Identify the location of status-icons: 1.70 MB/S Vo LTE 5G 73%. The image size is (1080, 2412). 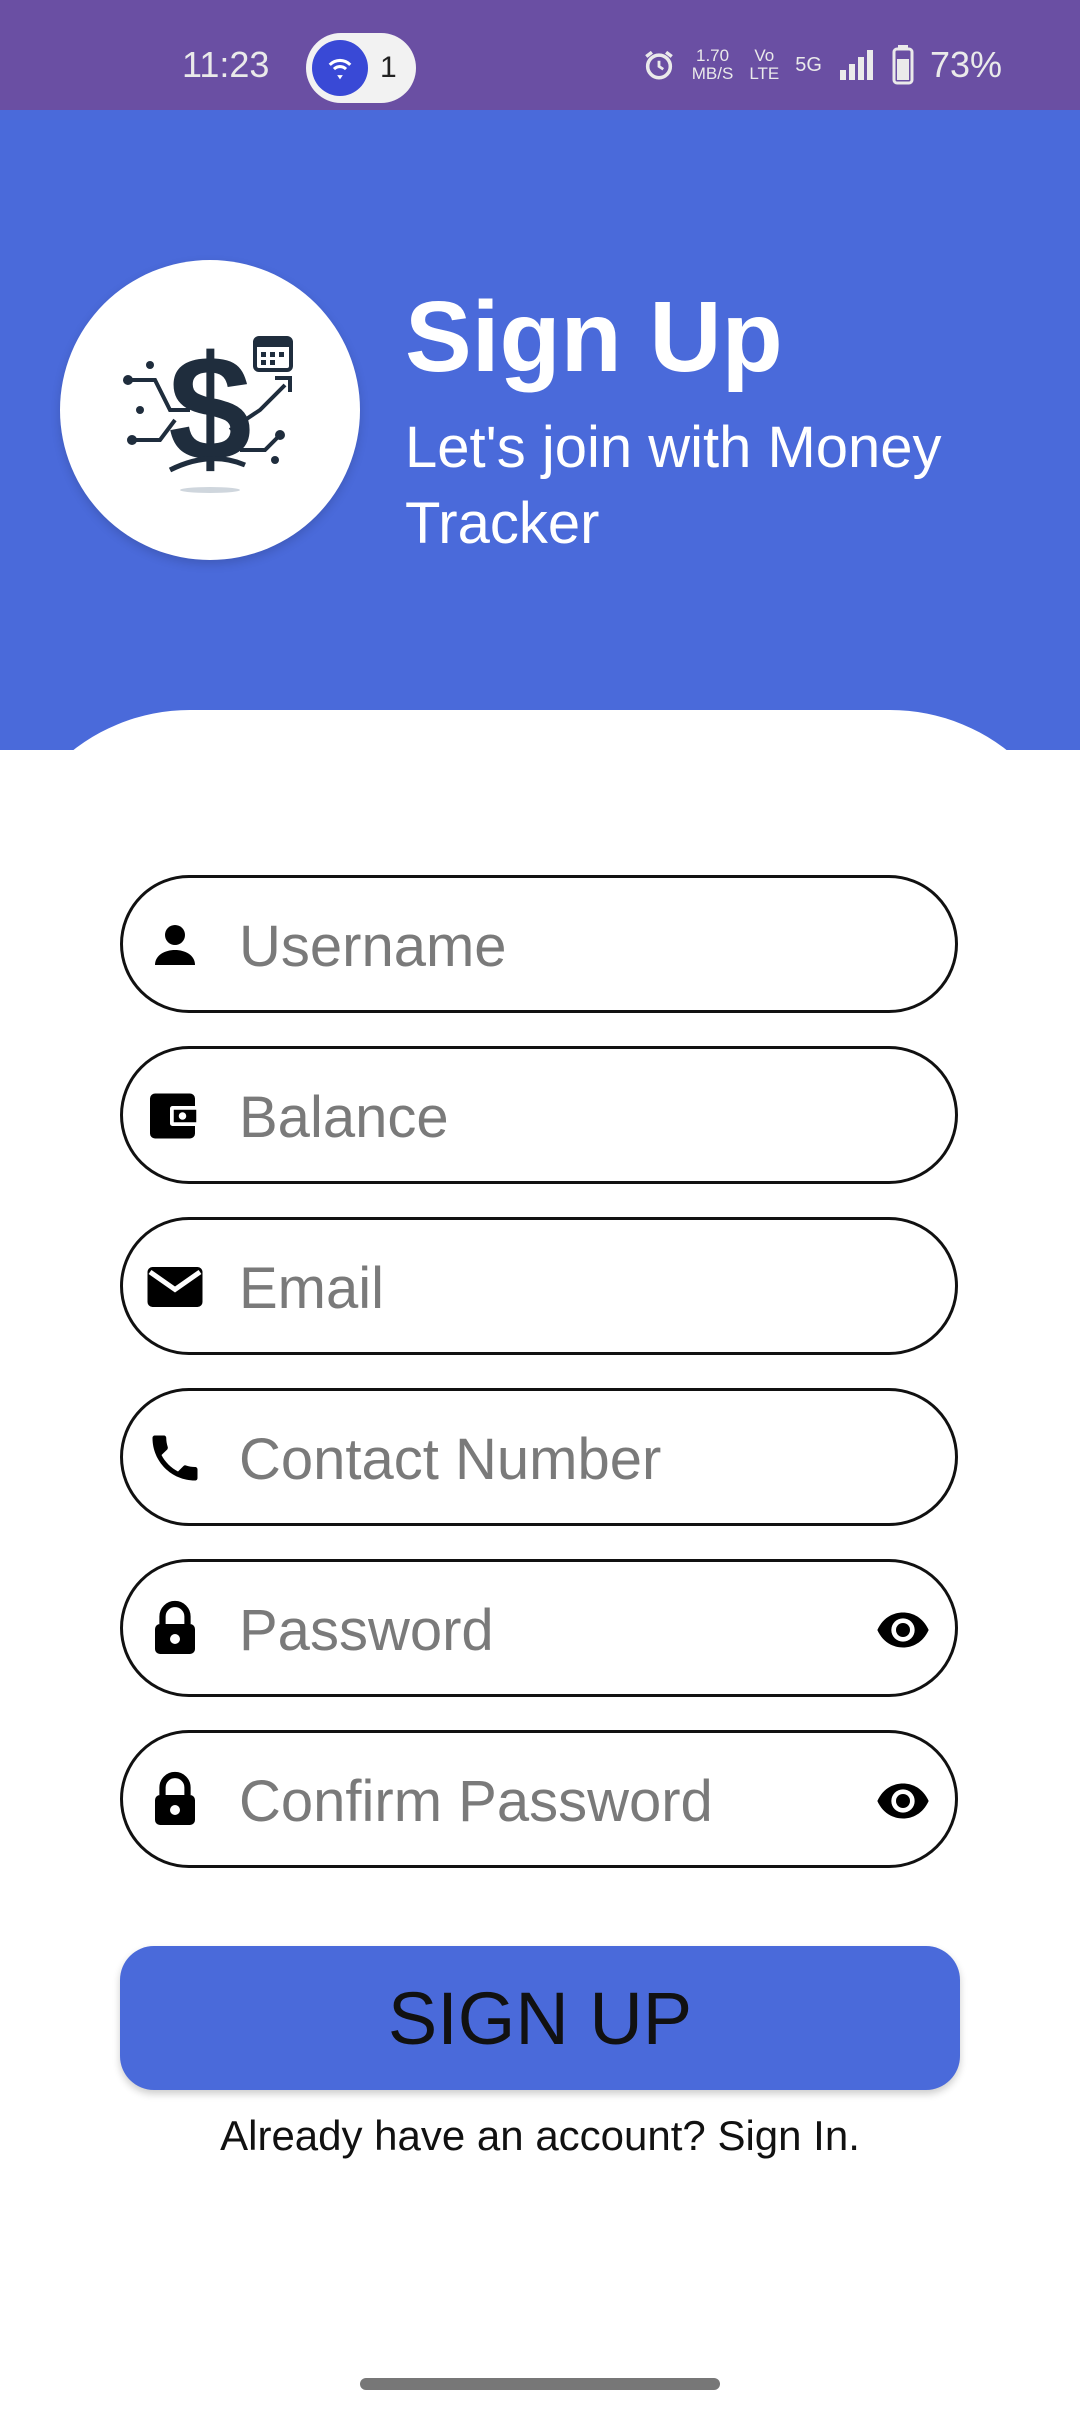
(822, 65).